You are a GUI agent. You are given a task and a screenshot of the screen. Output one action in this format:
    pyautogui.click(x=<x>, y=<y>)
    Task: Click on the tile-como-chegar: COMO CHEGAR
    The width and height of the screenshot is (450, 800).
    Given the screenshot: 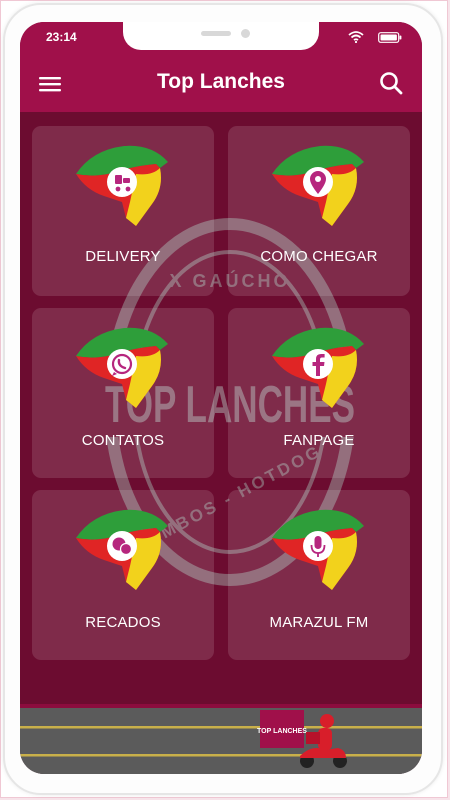 What is the action you would take?
    pyautogui.click(x=319, y=211)
    